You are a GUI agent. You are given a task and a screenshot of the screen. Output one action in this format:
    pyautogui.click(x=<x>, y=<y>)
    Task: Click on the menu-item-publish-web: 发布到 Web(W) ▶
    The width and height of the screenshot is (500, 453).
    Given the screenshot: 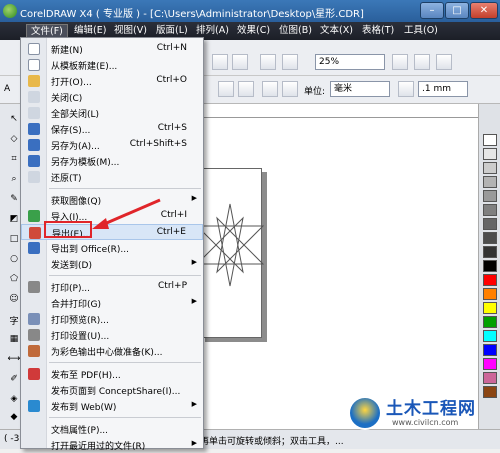 What is the action you would take?
    pyautogui.click(x=112, y=406)
    